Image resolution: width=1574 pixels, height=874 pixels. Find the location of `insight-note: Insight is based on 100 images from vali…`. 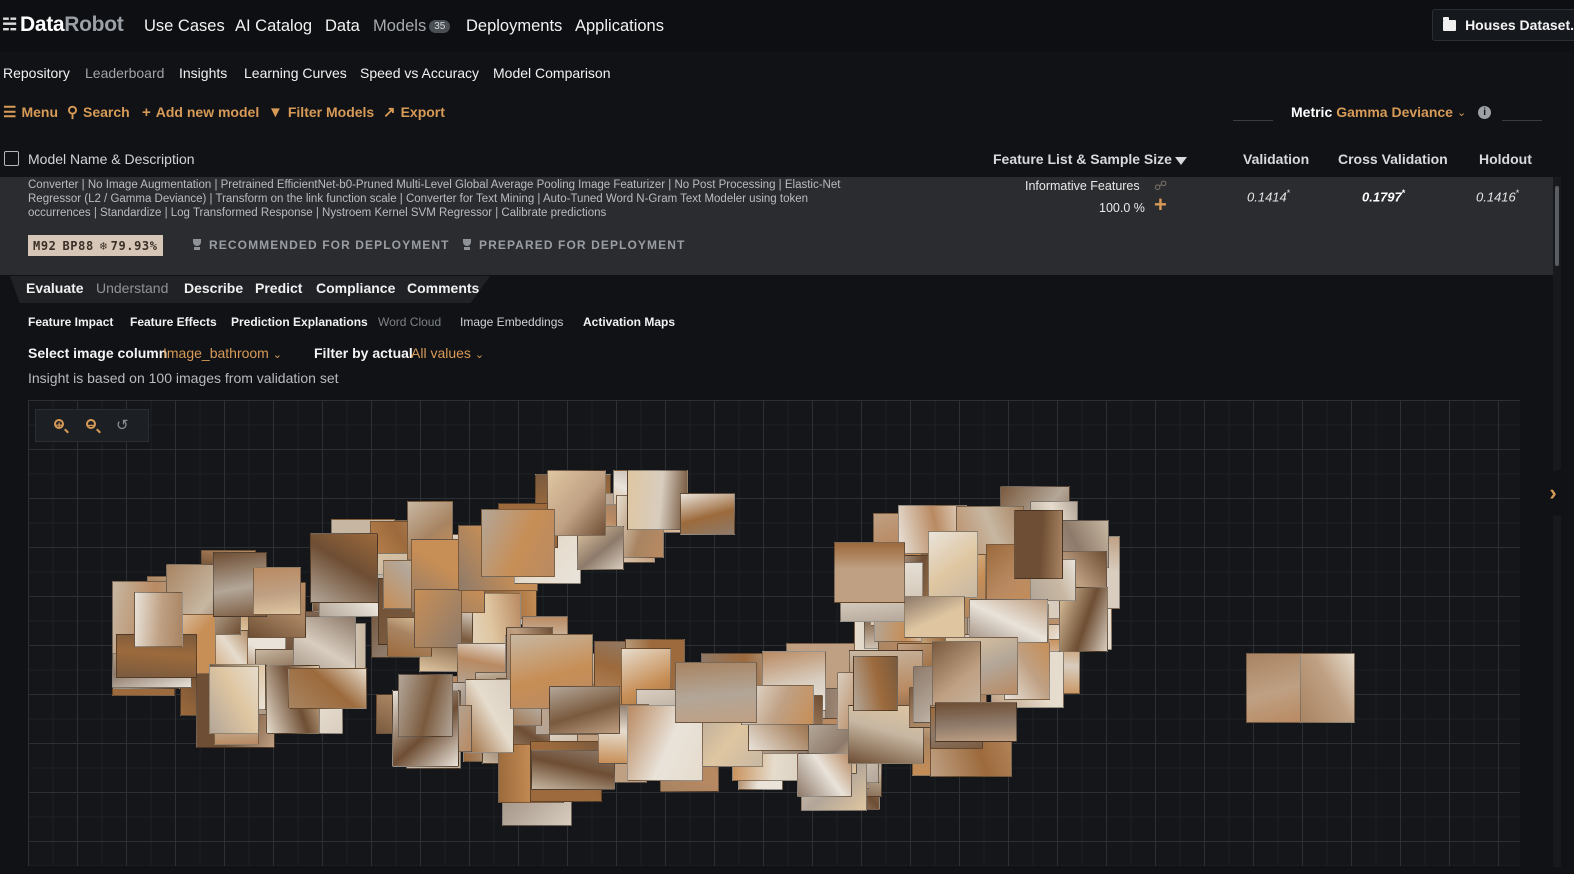

insight-note: Insight is based on 100 images from vali… is located at coordinates (183, 378).